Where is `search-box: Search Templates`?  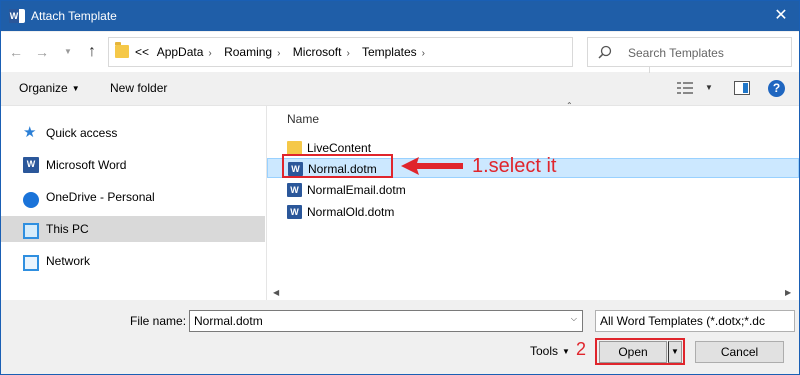 search-box: Search Templates is located at coordinates (689, 52).